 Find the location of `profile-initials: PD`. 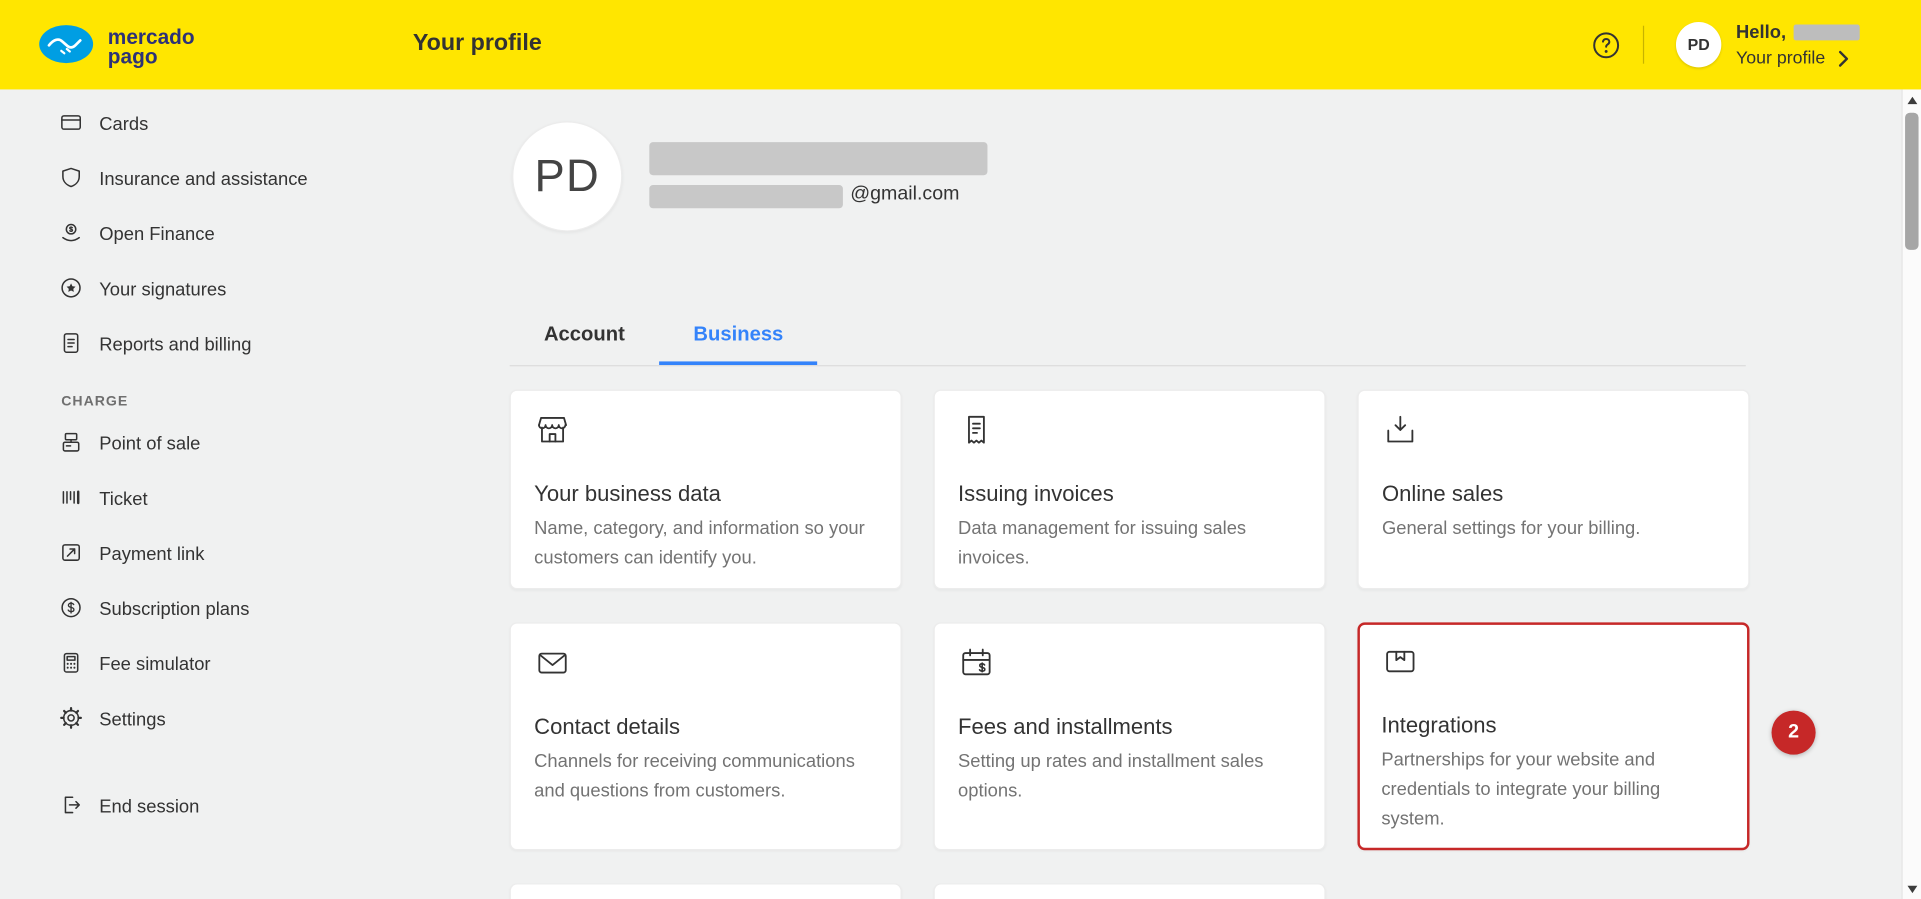

profile-initials: PD is located at coordinates (567, 175).